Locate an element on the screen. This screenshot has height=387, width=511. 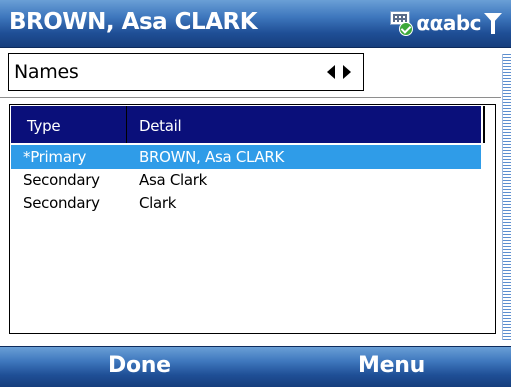
softkey-bar: Done Menu is located at coordinates (255, 366).